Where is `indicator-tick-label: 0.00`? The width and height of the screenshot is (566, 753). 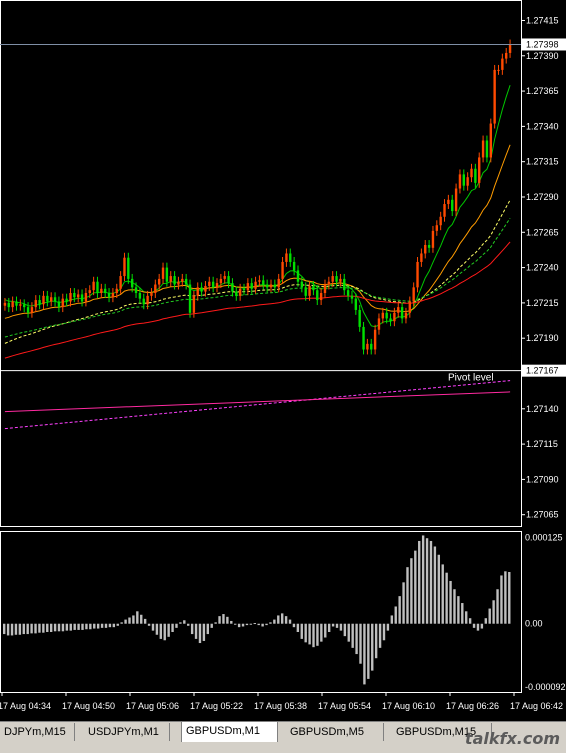 indicator-tick-label: 0.00 is located at coordinates (534, 624).